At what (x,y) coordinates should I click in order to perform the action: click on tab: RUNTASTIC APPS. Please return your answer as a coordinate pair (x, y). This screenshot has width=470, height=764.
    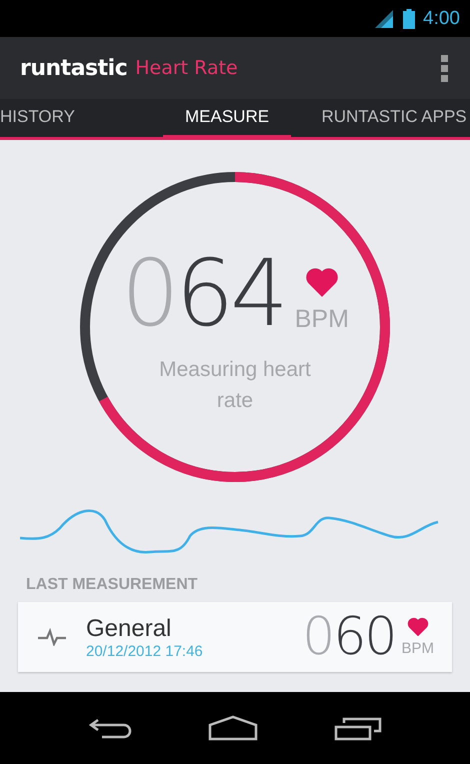
    Looking at the image, I should click on (394, 119).